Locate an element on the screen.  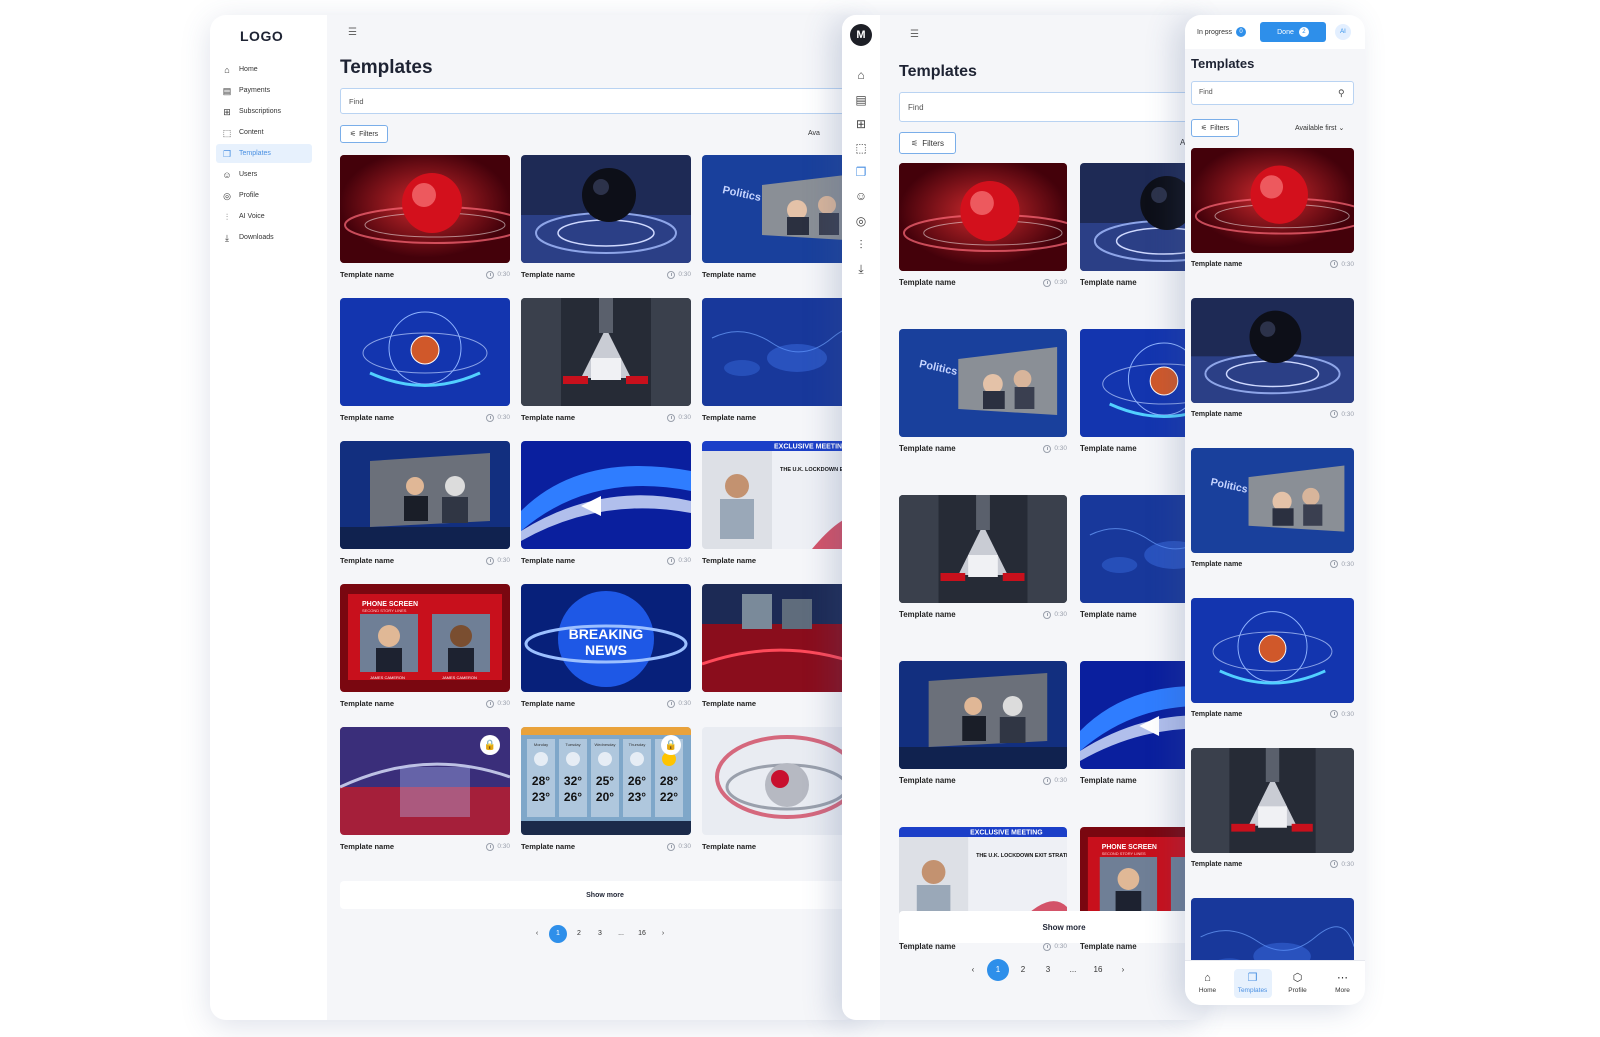
done-tab: Done 2 is located at coordinates (1293, 32).